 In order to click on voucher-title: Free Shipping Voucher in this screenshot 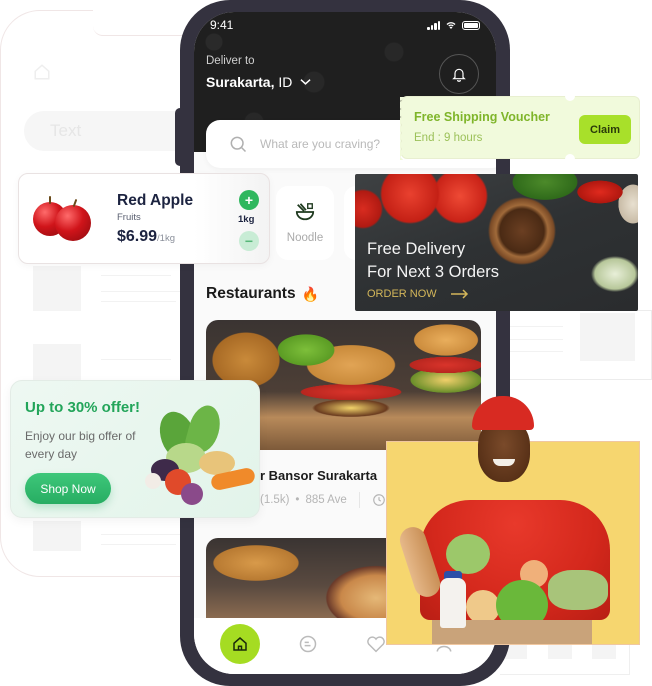, I will do `click(482, 117)`.